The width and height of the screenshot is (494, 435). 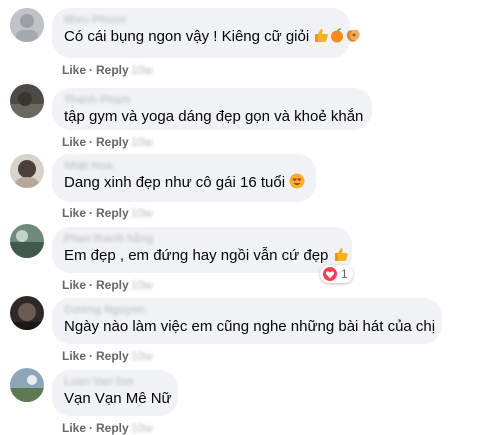 I want to click on comment-author: Mieu Phuon, so click(x=201, y=20).